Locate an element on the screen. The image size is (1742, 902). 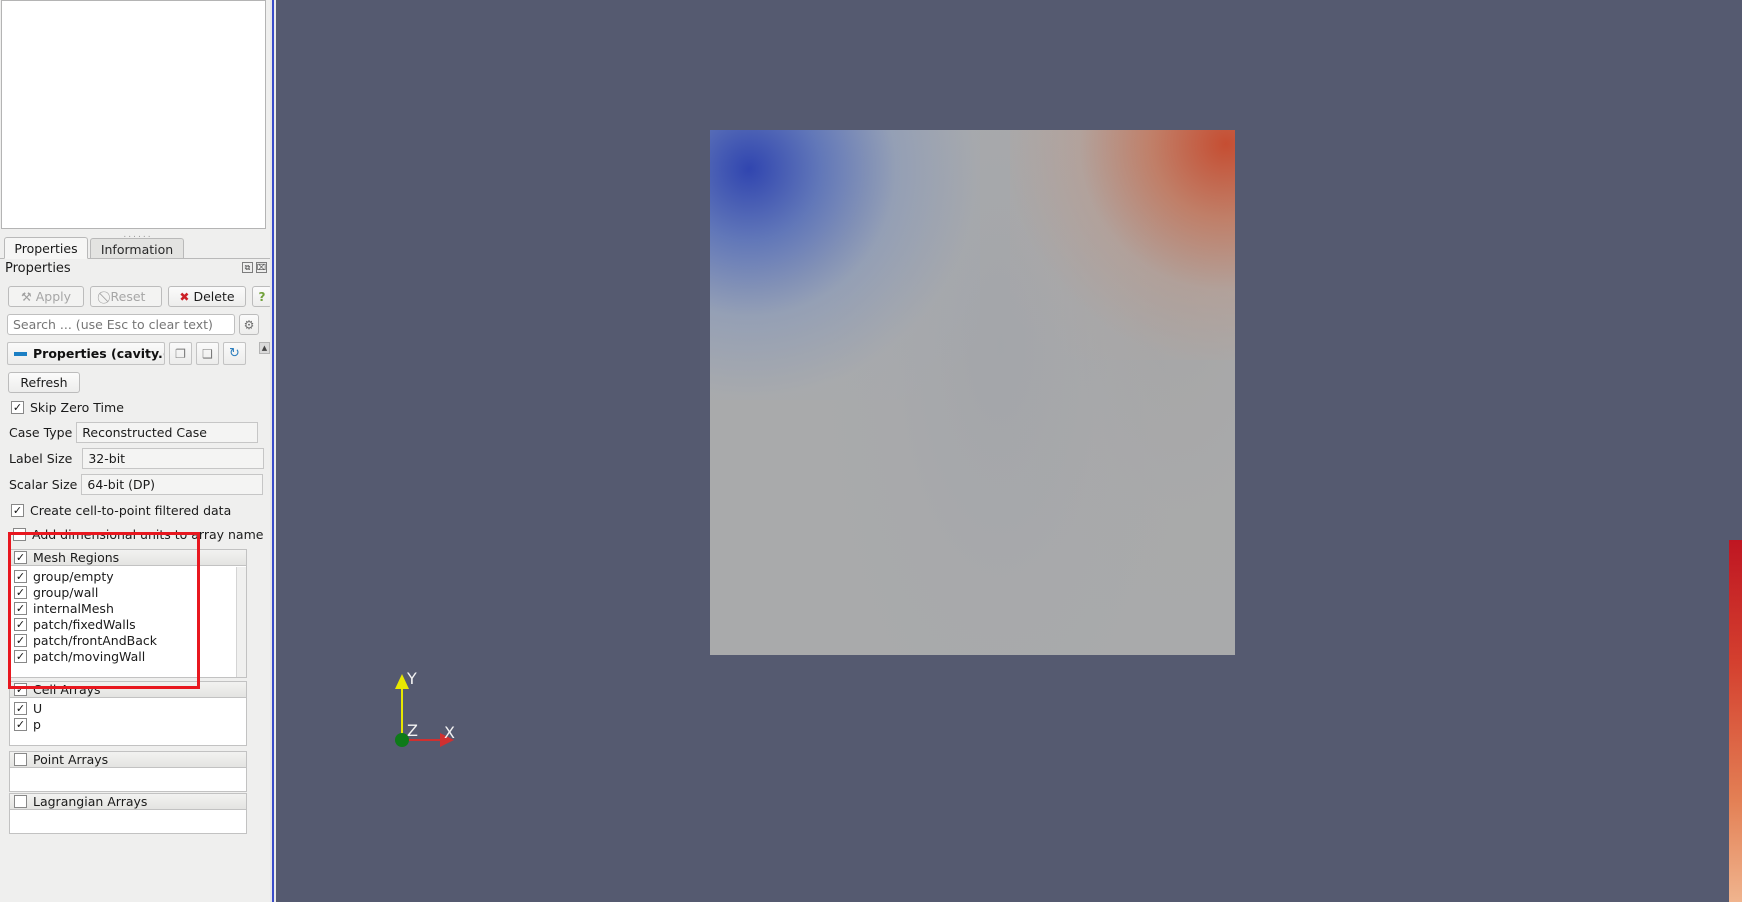
point-arrays-header: Point Arrays is located at coordinates (128, 759).